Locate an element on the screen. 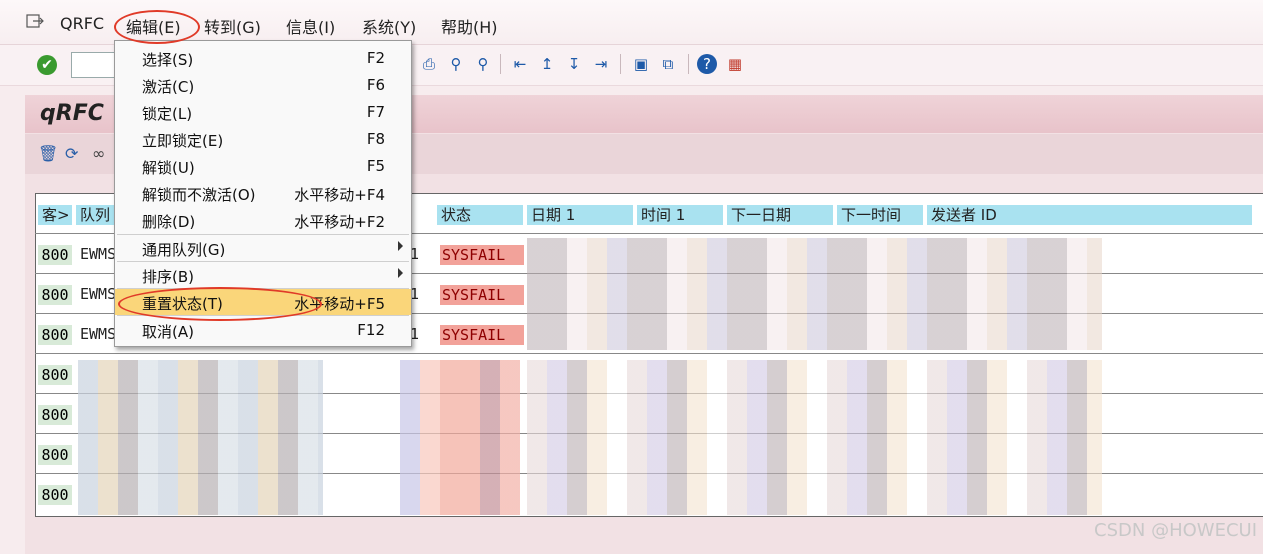  refresh-icon: ⟳ is located at coordinates (71, 153).